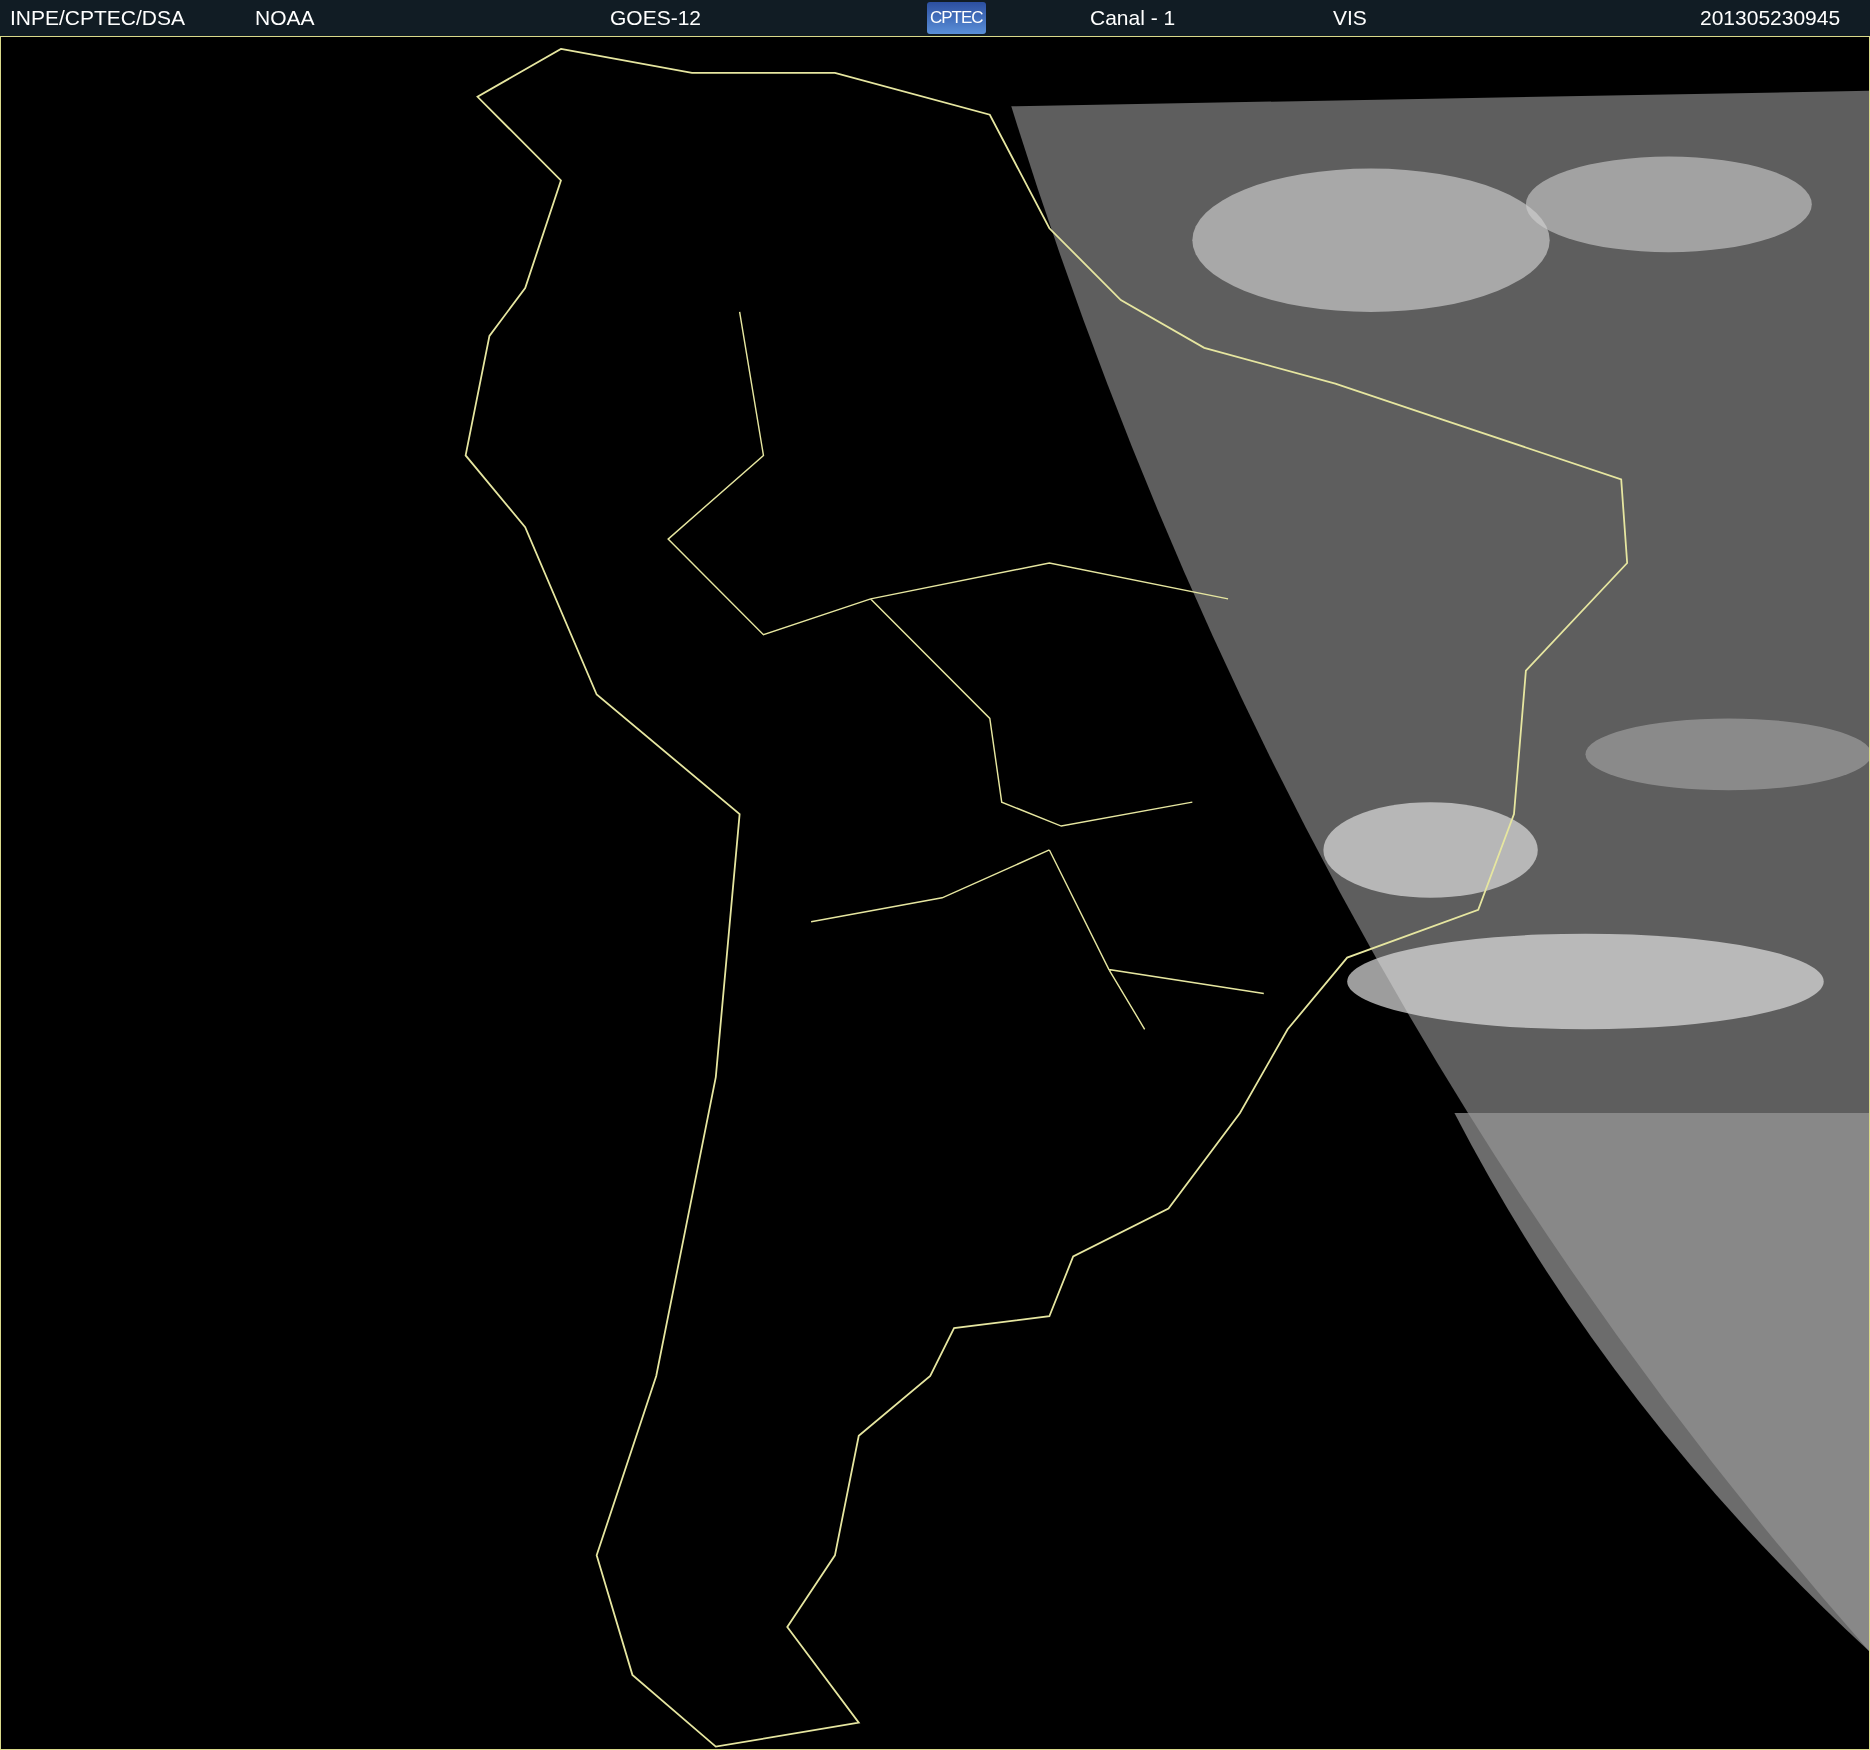 This screenshot has width=1870, height=1750. What do you see at coordinates (1133, 18) in the screenshot?
I see `header-label: Canal - 1` at bounding box center [1133, 18].